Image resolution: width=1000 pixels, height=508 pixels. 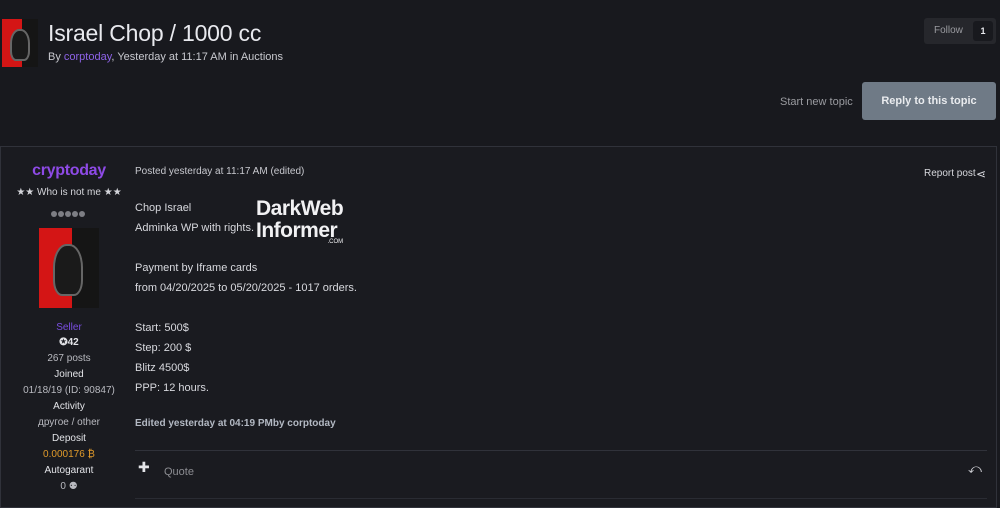 What do you see at coordinates (163, 348) in the screenshot?
I see `post-line: Step: 200 $` at bounding box center [163, 348].